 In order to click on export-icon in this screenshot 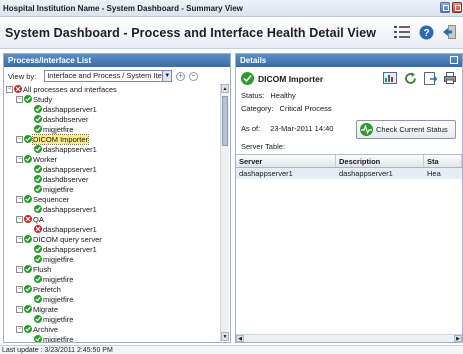, I will do `click(430, 78)`.